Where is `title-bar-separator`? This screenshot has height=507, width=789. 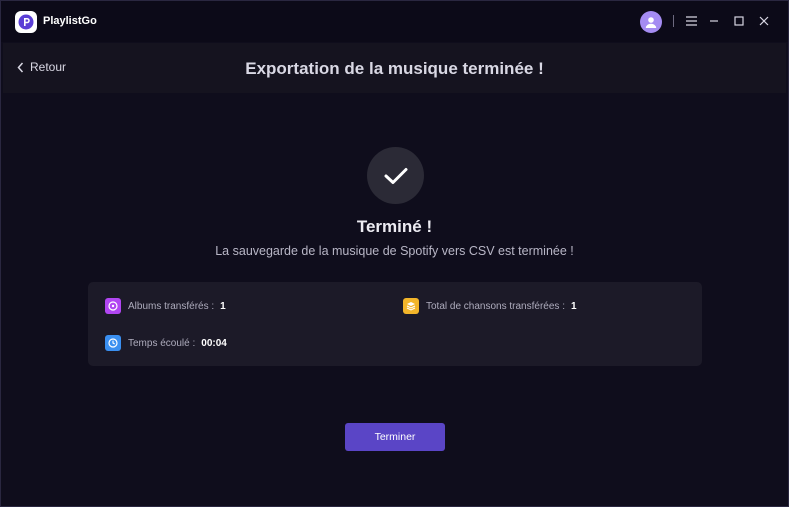
title-bar-separator is located at coordinates (673, 21).